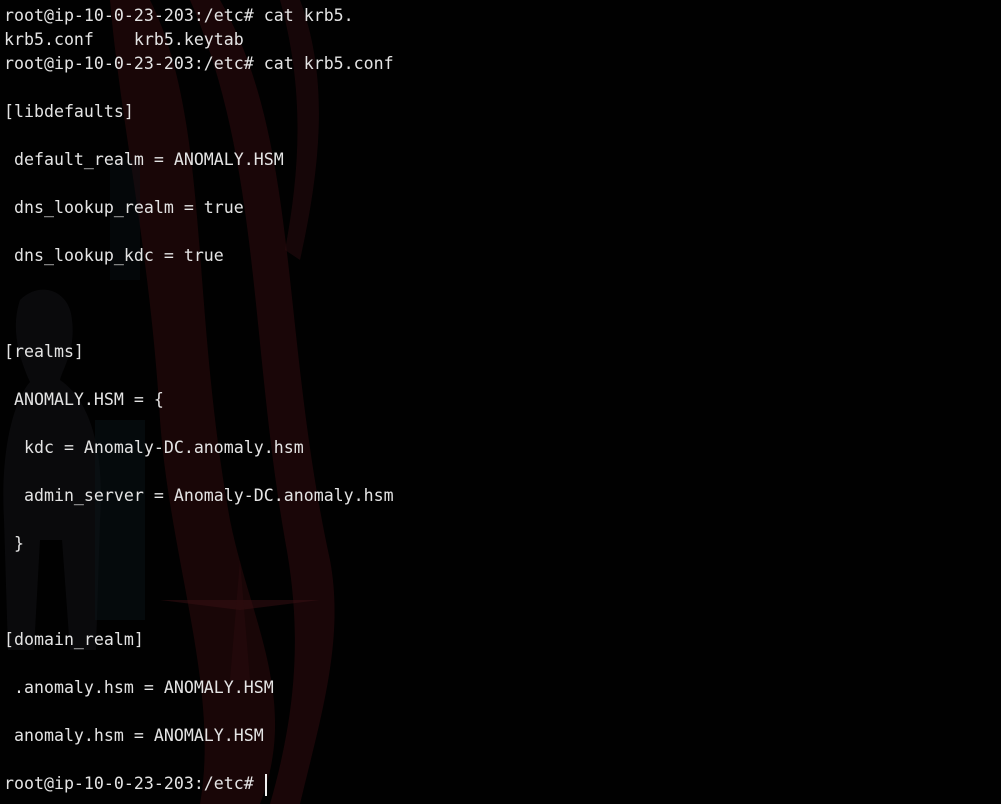 This screenshot has height=804, width=1001. Describe the element at coordinates (134, 783) in the screenshot. I see `shell-prompt: root@ip-10-0-23-203:/etc#` at that location.